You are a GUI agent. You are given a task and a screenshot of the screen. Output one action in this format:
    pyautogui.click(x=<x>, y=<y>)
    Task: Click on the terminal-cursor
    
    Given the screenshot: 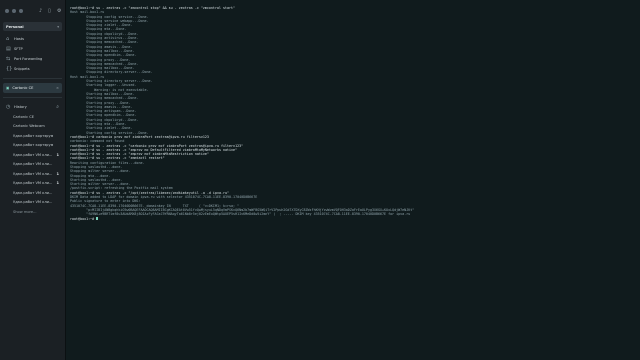 What is the action you would take?
    pyautogui.click(x=97, y=218)
    